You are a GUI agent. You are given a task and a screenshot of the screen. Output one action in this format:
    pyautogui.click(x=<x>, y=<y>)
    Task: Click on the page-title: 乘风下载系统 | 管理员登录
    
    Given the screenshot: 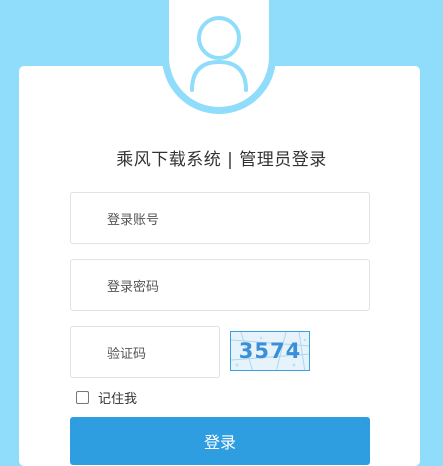 What is the action you would take?
    pyautogui.click(x=221, y=160)
    